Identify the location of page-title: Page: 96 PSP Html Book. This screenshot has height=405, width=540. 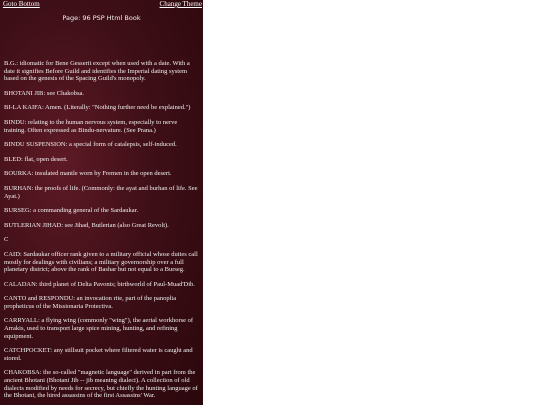
(101, 18).